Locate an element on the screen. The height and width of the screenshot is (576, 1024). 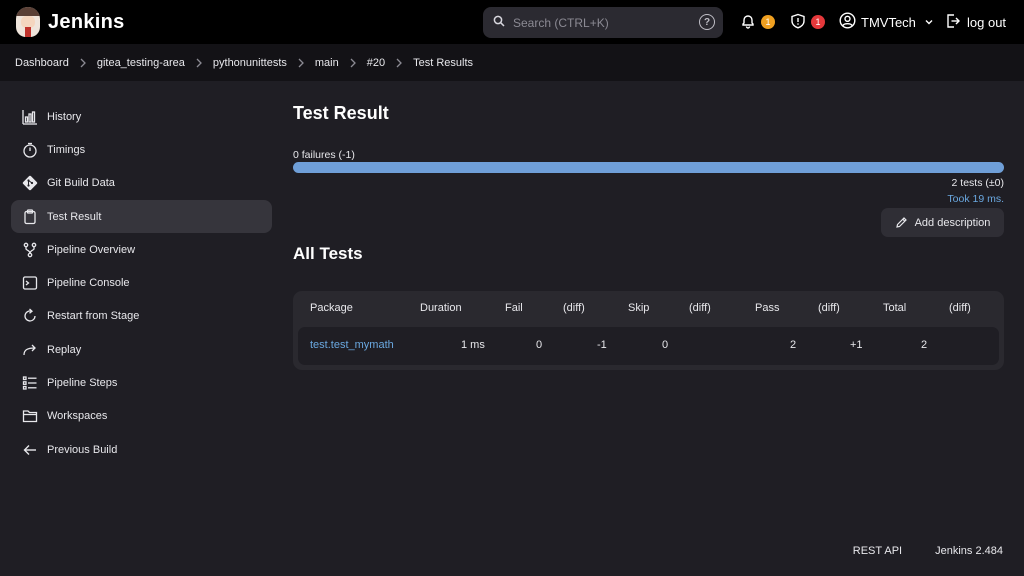
duration-link: Took 19 ms. is located at coordinates (975, 199).